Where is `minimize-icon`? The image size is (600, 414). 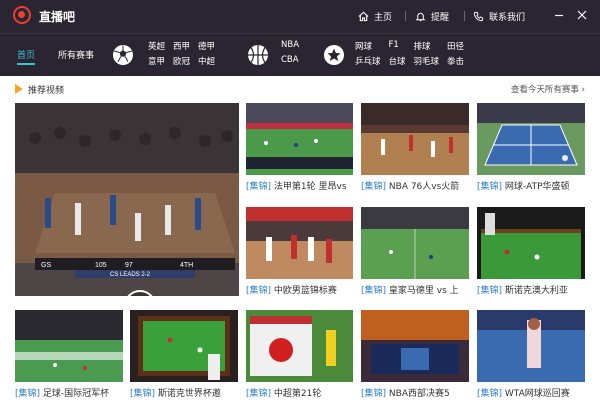
minimize-icon is located at coordinates (559, 15).